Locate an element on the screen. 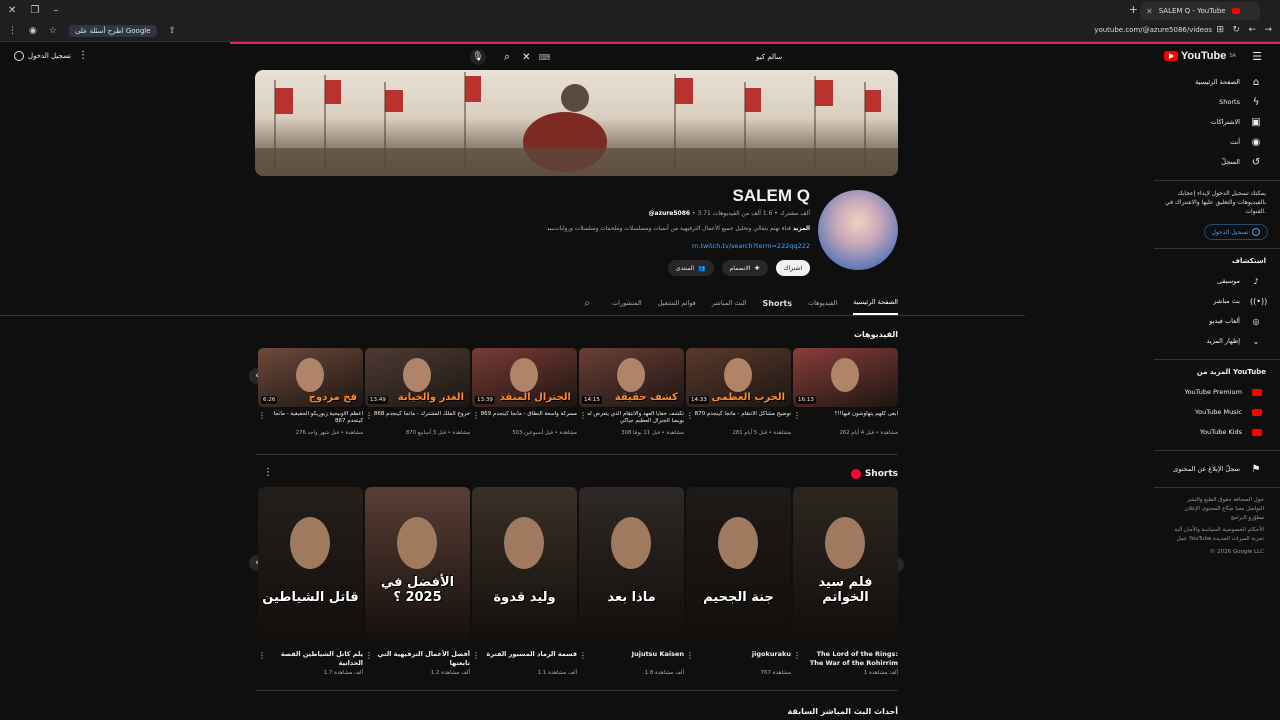 The height and width of the screenshot is (720, 1280). video-thumbnail: كشف حقيقة 14:15 is located at coordinates (631, 377).